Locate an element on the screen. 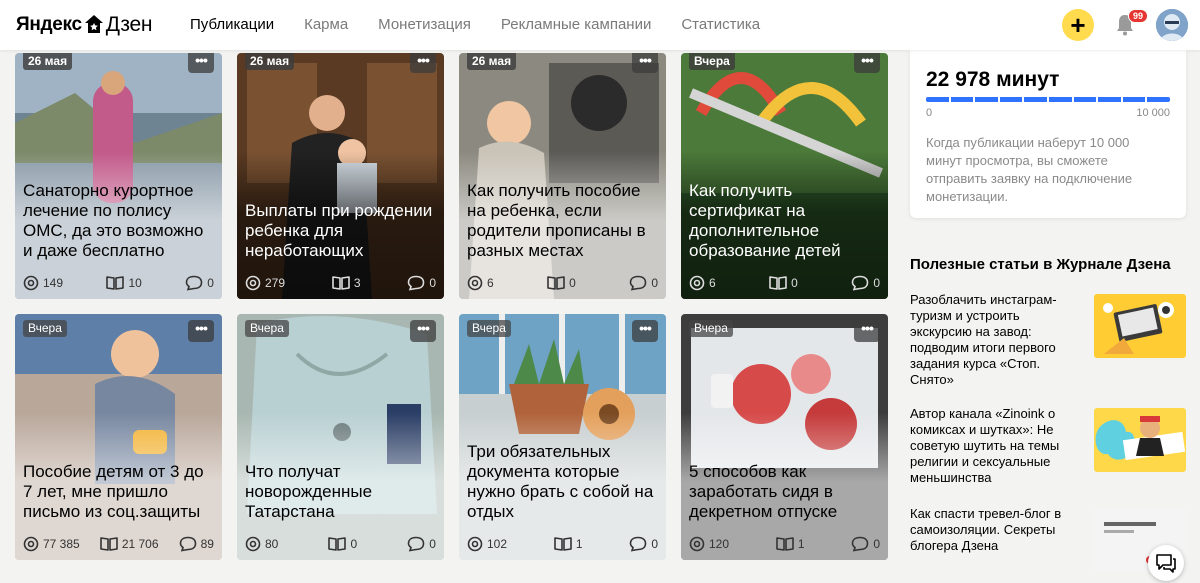 The image size is (1200, 583). notification-badge: 99 is located at coordinates (1138, 16).